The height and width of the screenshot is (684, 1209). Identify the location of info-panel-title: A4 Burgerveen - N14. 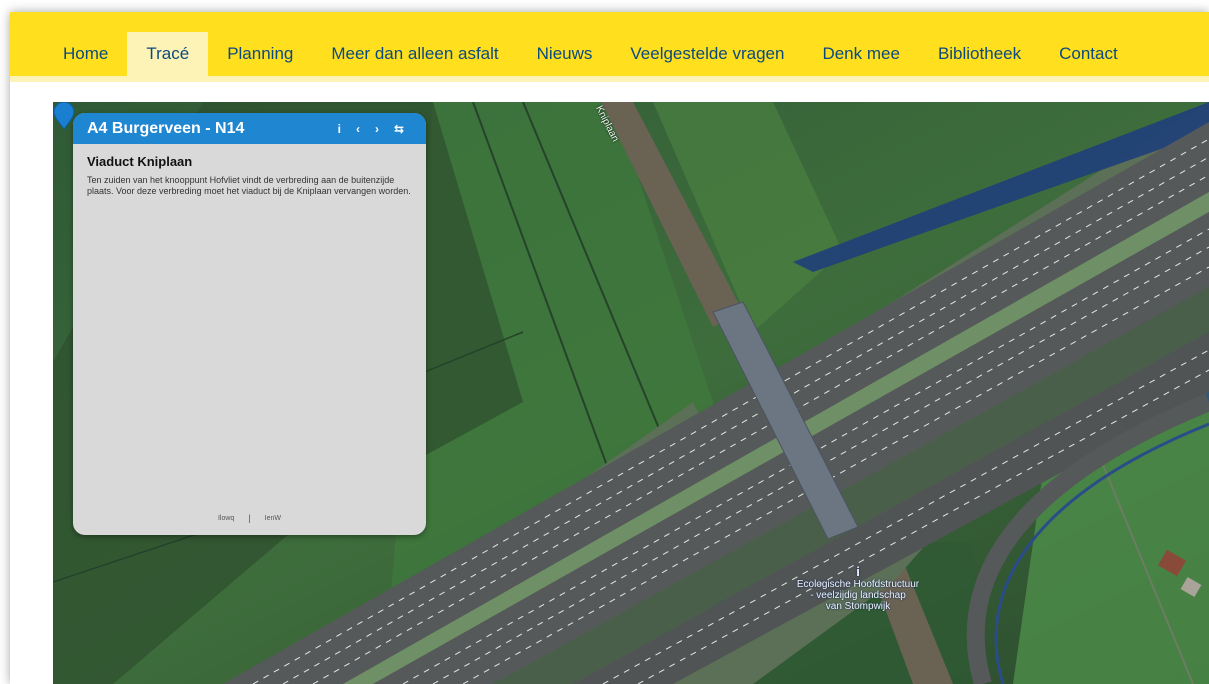
(166, 128).